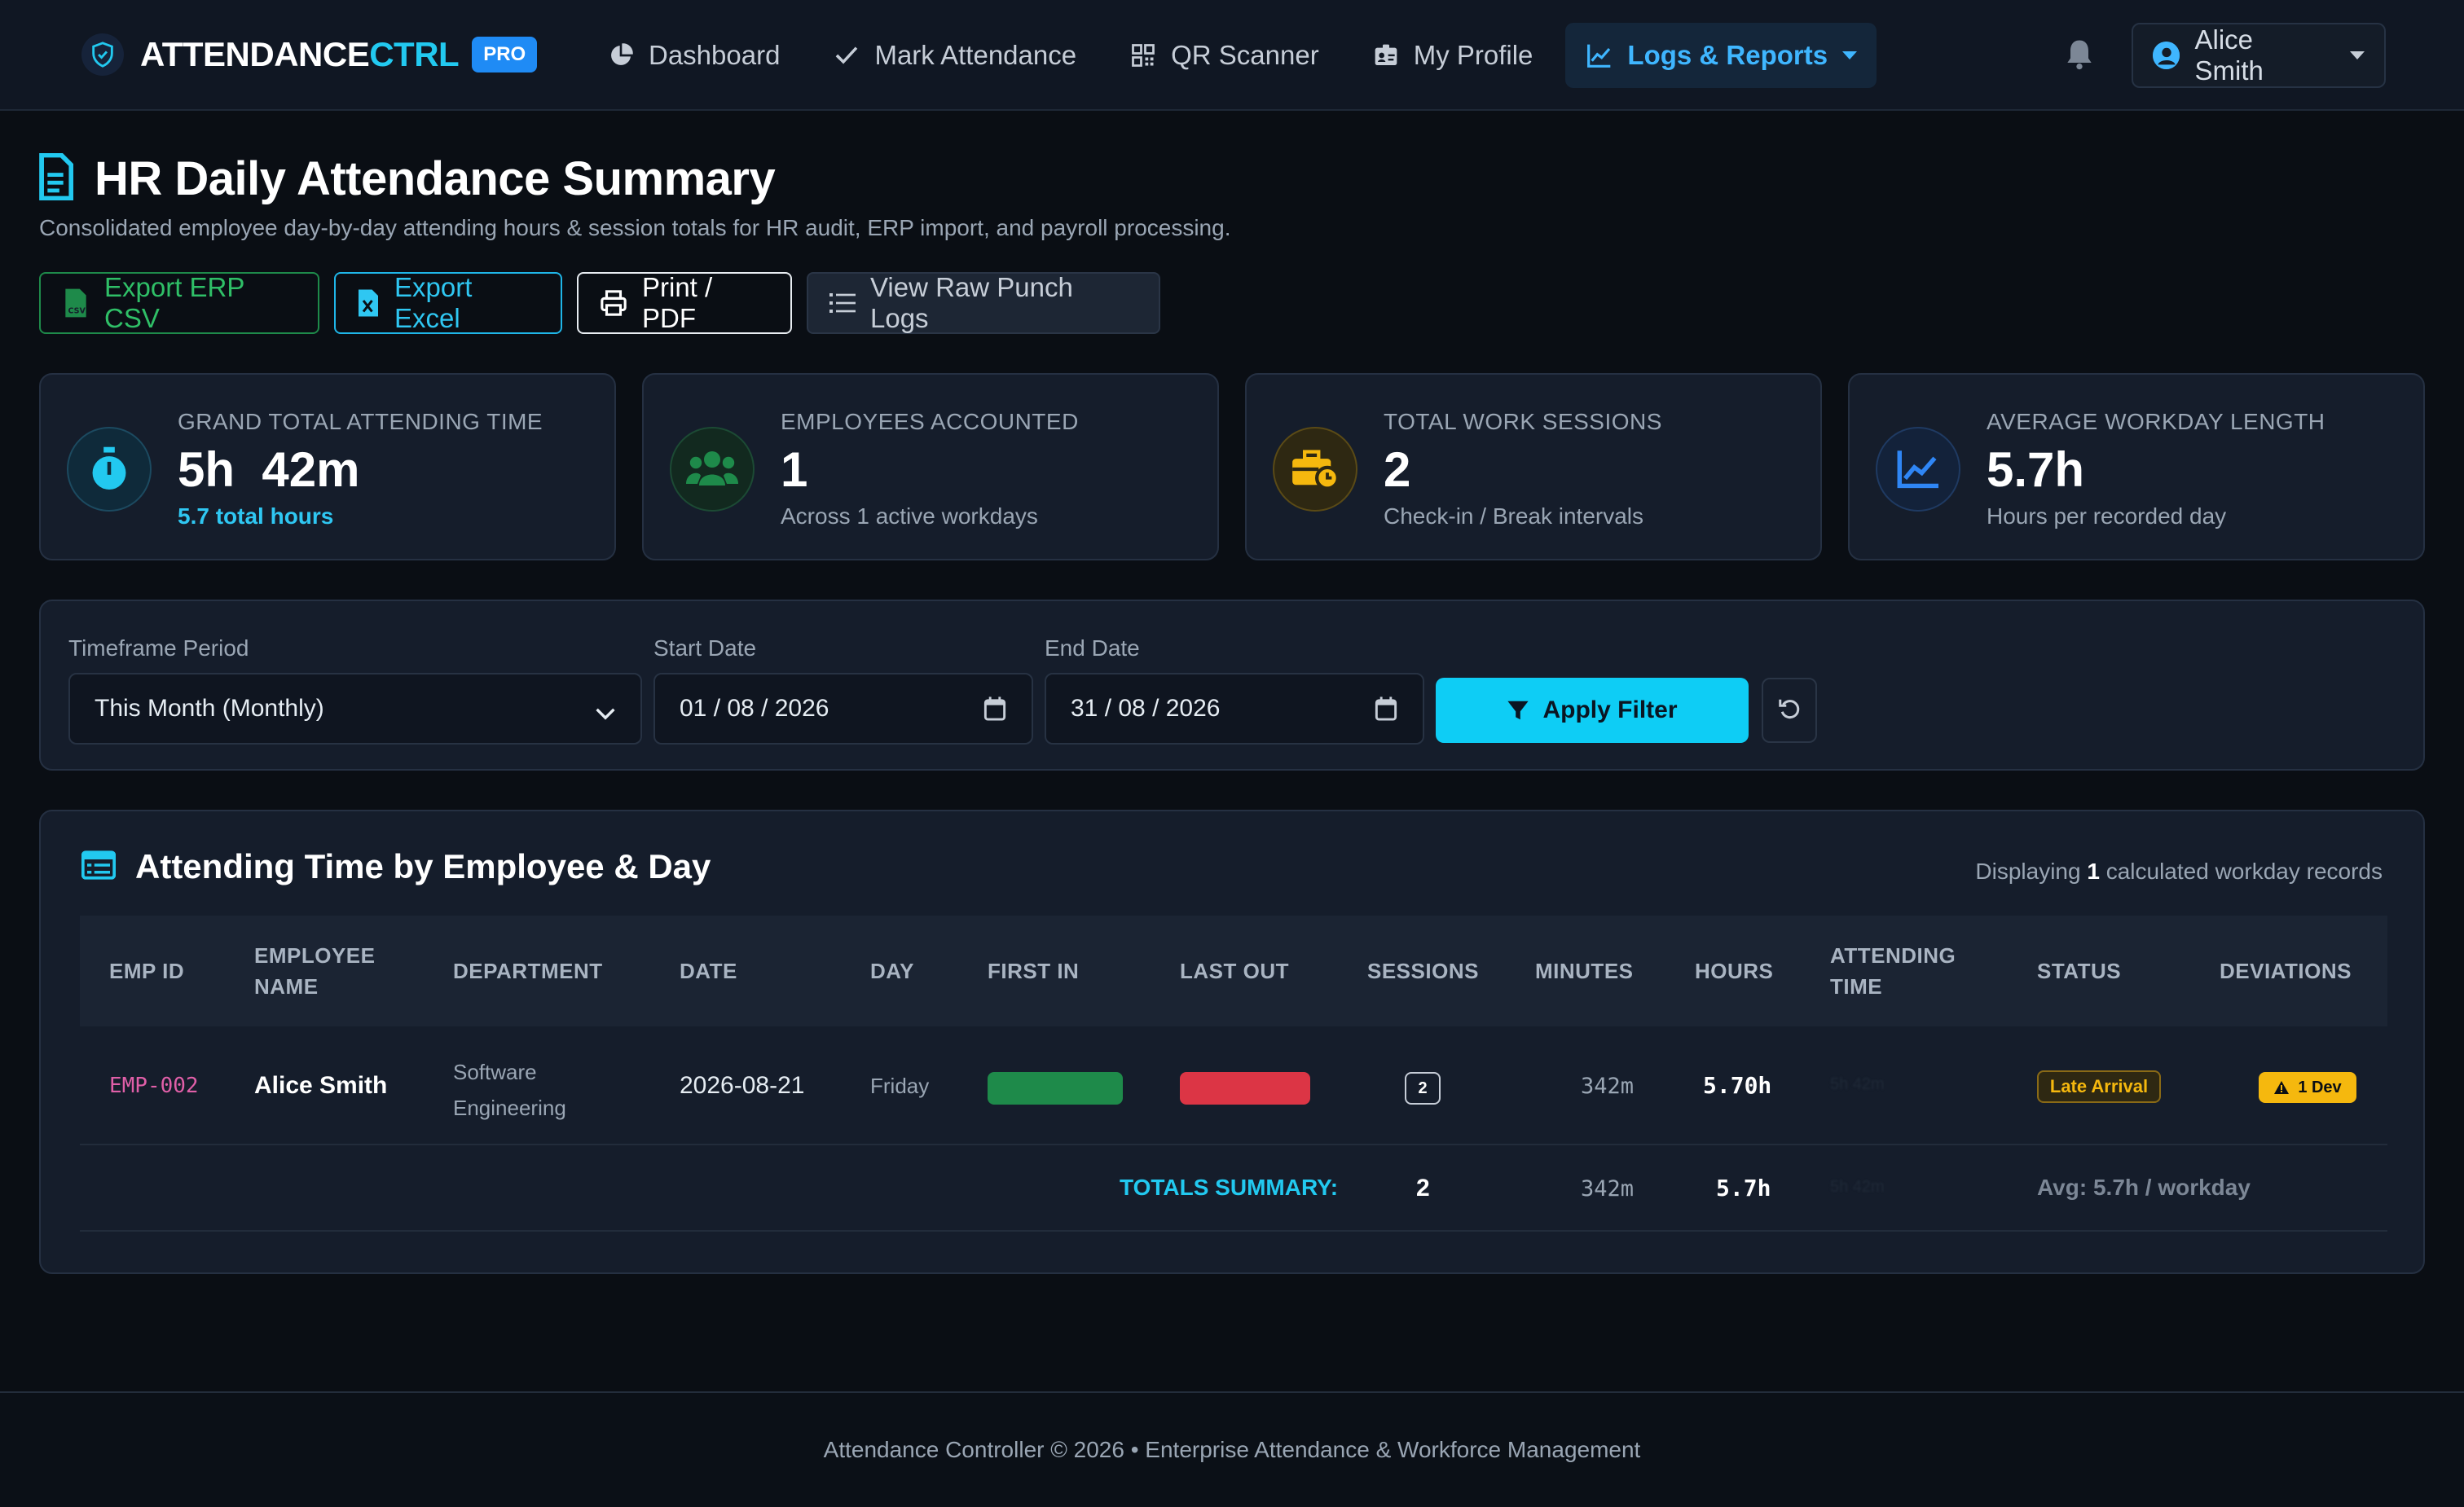 This screenshot has height=1507, width=2464. Describe the element at coordinates (1743, 1188) in the screenshot. I see `totals-hours: 5.7h` at that location.